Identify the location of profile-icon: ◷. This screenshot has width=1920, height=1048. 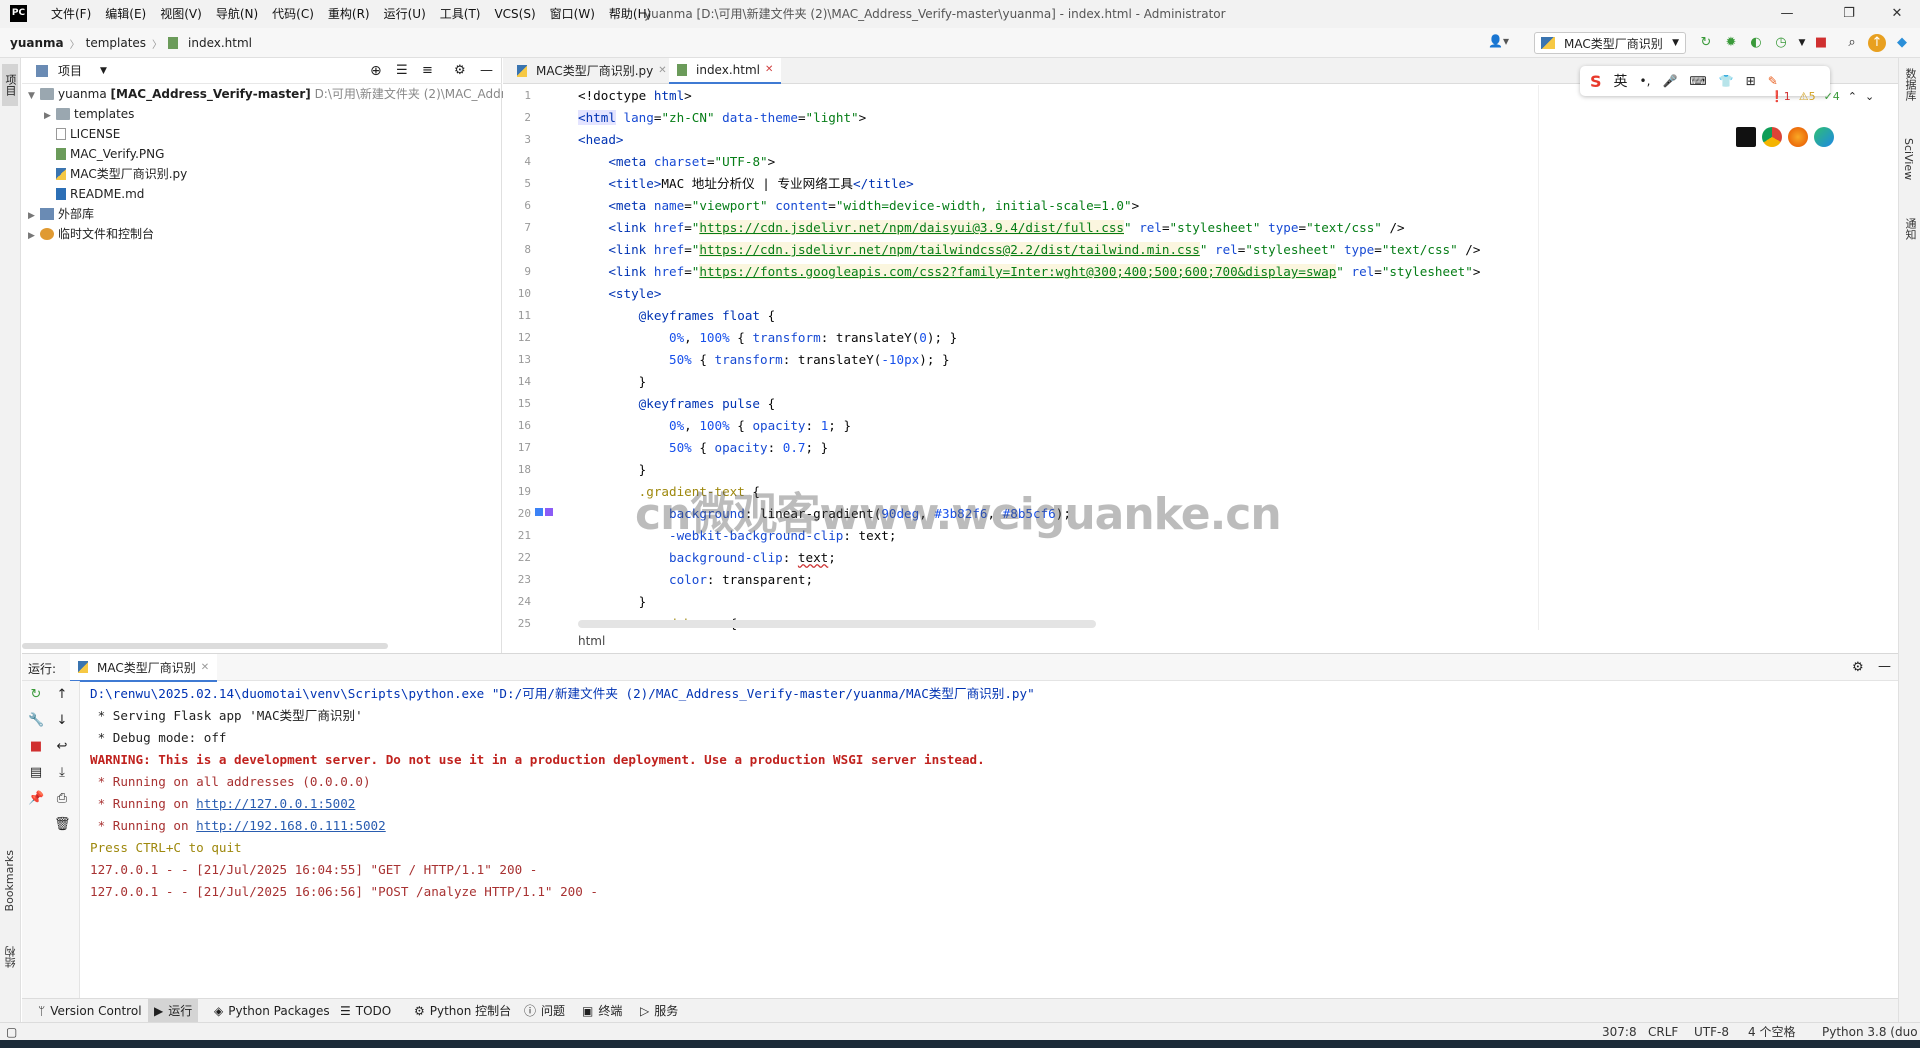
(1781, 43).